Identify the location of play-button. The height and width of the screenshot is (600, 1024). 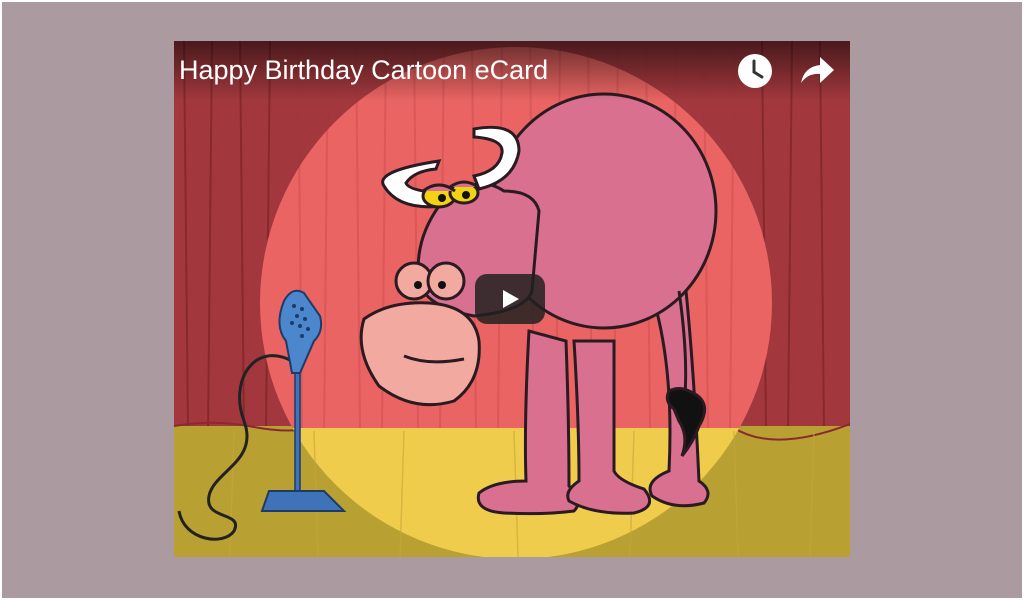
(510, 299).